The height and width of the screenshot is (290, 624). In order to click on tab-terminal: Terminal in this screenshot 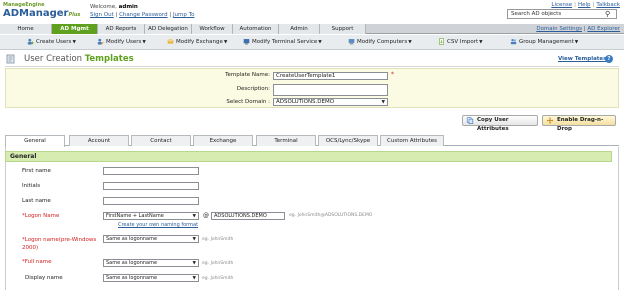, I will do `click(286, 140)`.